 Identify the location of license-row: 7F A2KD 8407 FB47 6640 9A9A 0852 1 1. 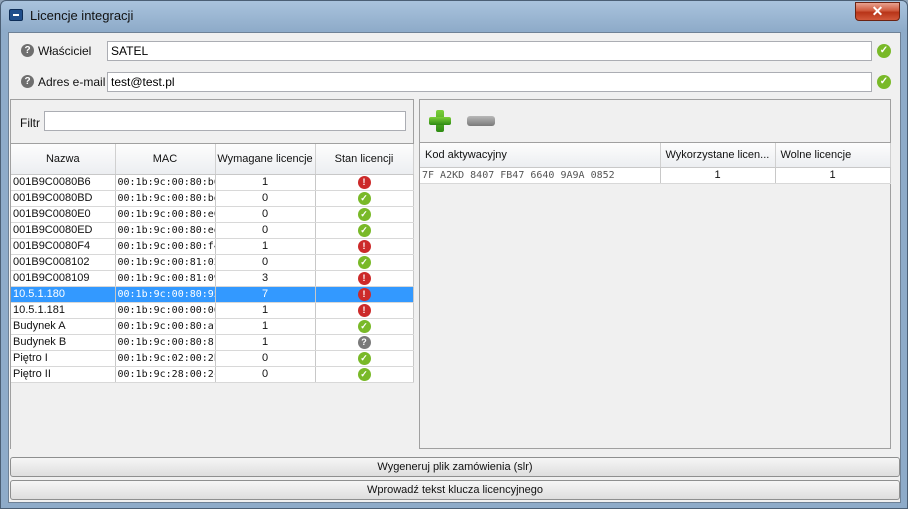
(655, 175).